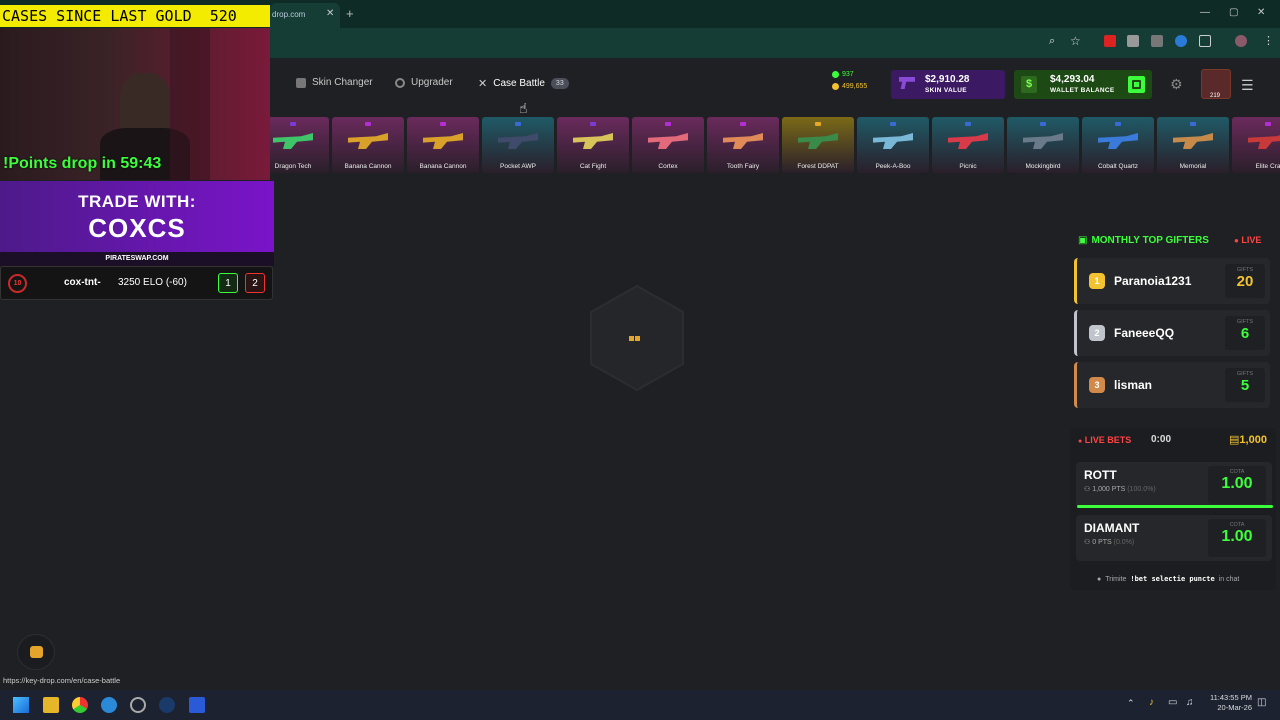 The width and height of the screenshot is (1280, 720). I want to click on balance-stack: 937 499,655, so click(849, 80).